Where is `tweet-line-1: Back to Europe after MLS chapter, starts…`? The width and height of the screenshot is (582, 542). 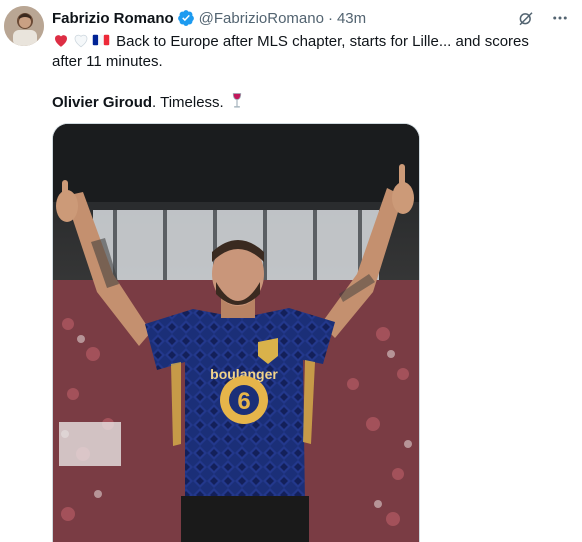
tweet-line-1: Back to Europe after MLS chapter, starts… is located at coordinates (312, 41).